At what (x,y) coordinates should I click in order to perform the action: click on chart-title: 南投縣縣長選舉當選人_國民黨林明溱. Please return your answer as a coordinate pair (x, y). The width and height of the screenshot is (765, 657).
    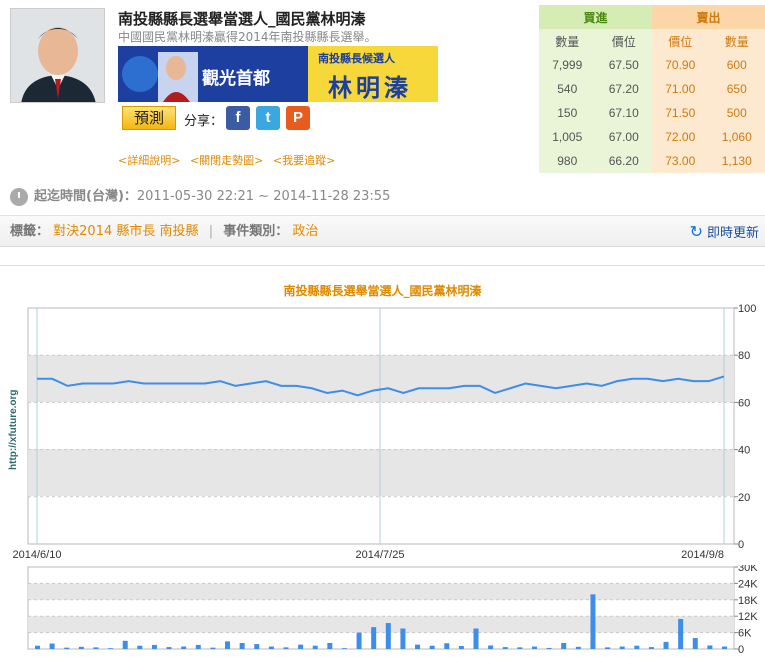
    Looking at the image, I should click on (382, 291).